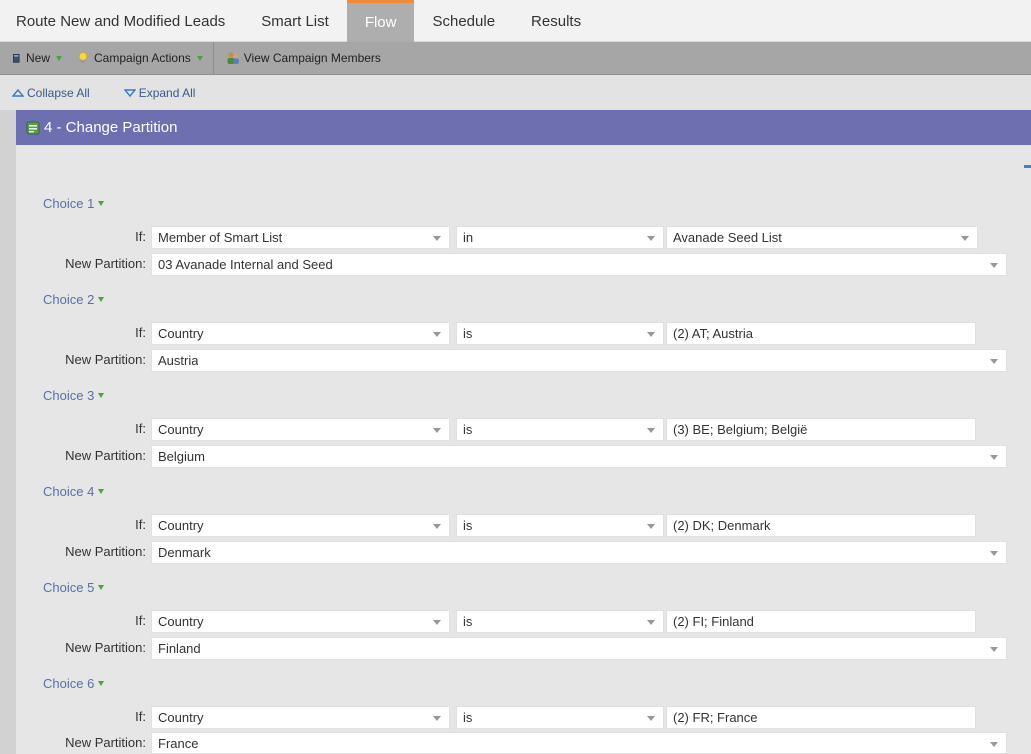 This screenshot has width=1031, height=754. Describe the element at coordinates (69, 299) in the screenshot. I see `choice-label: Choice 2` at that location.